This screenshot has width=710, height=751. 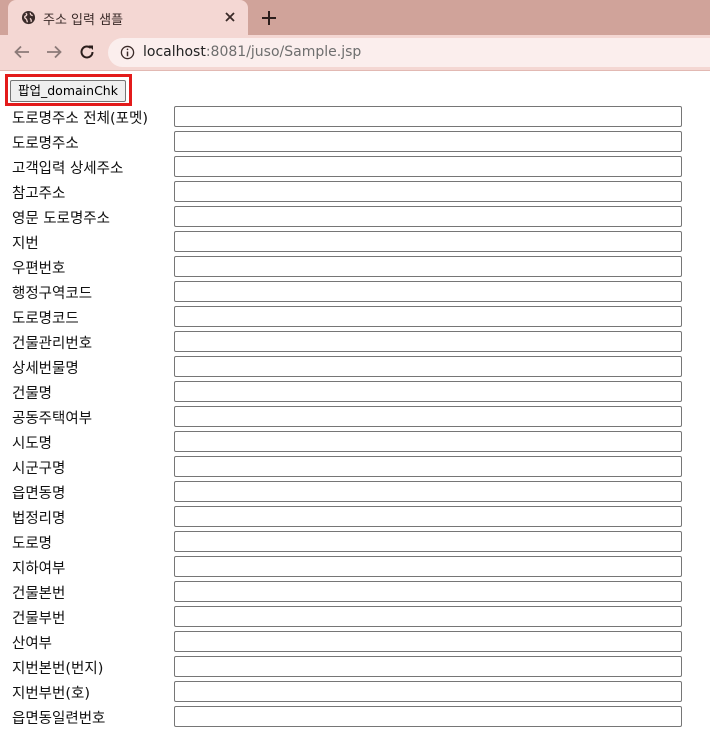 What do you see at coordinates (68, 169) in the screenshot?
I see `field-label: 고객입력 상세주소` at bounding box center [68, 169].